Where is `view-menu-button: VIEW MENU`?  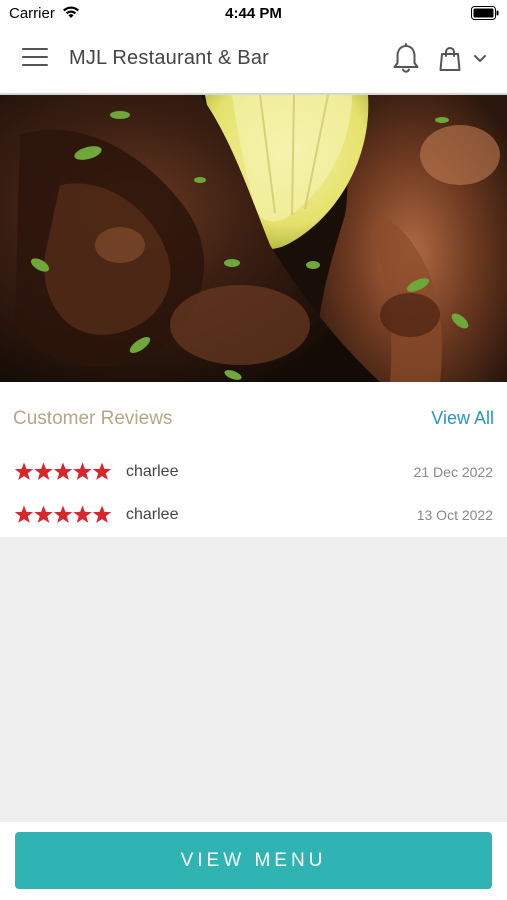 view-menu-button: VIEW MENU is located at coordinates (253, 860).